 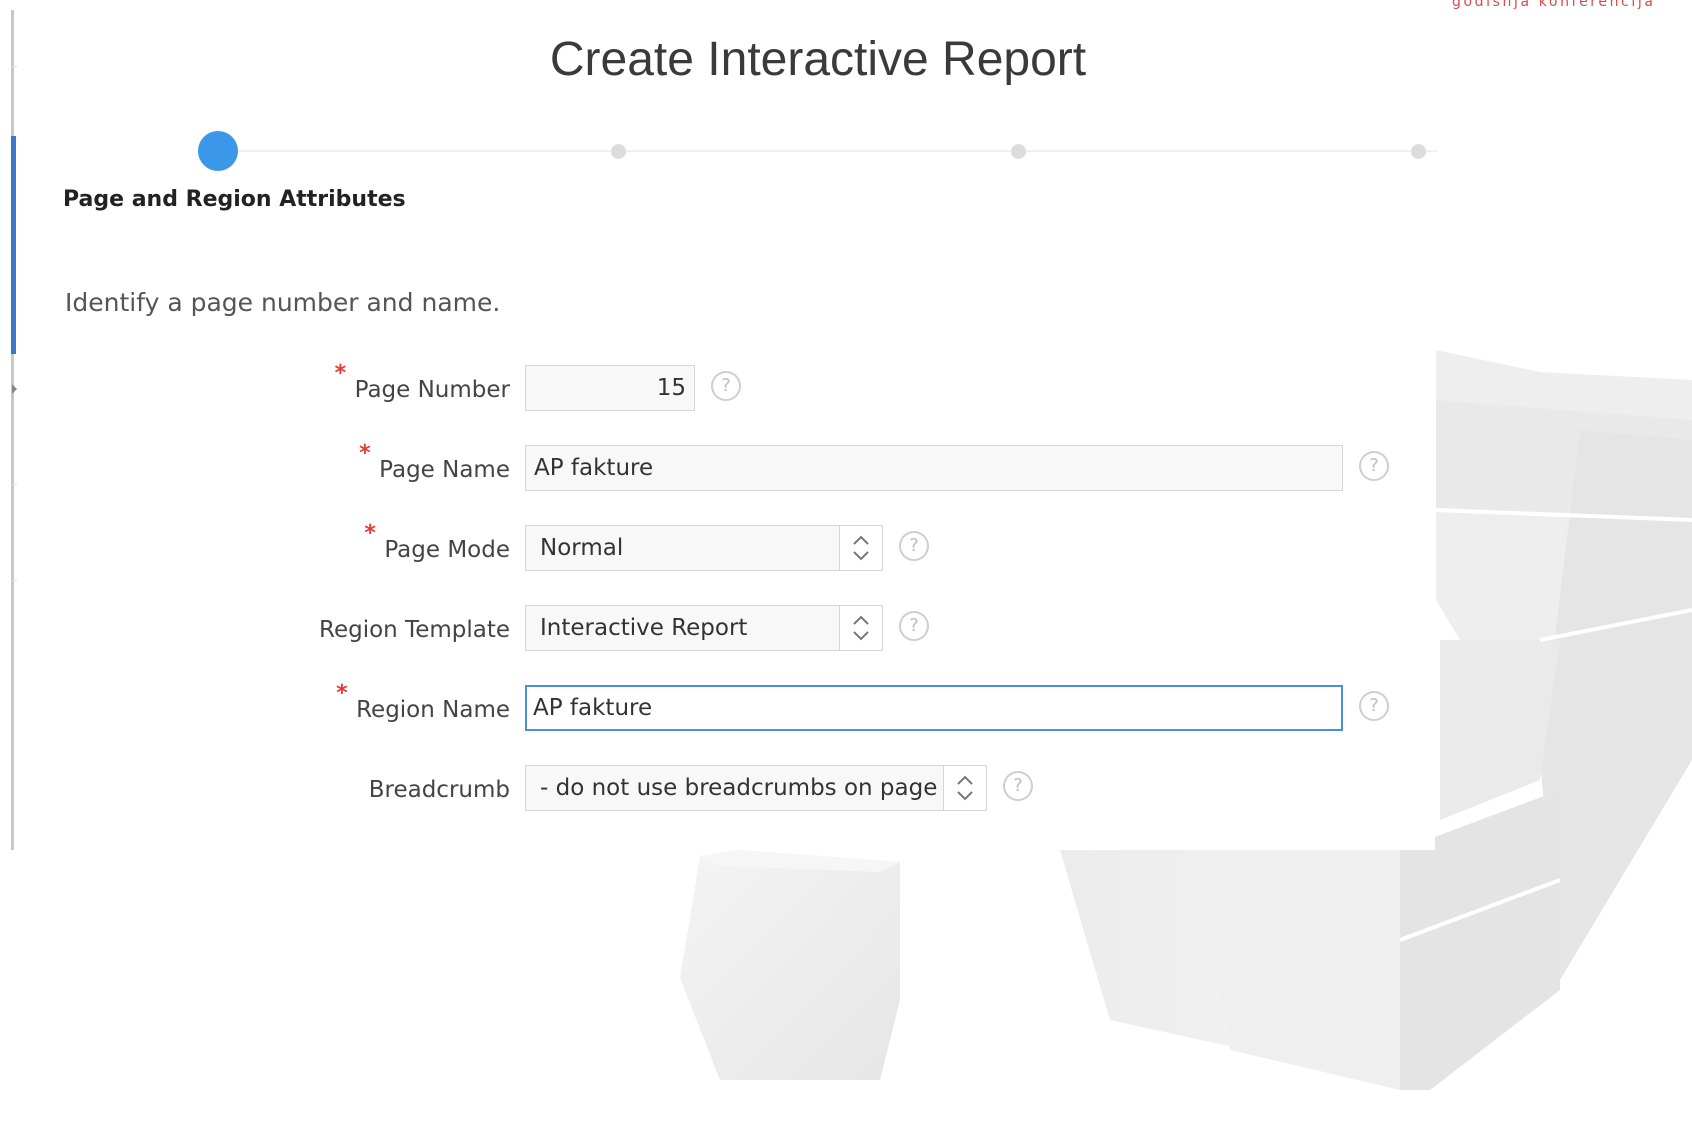 I want to click on wizard-step-1-current, so click(x=218, y=151).